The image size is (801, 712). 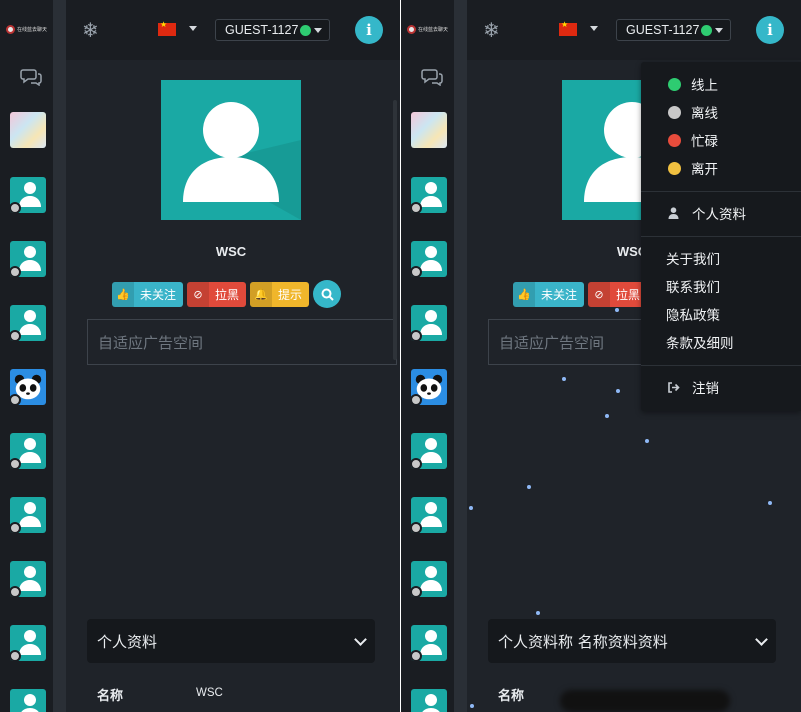 I want to click on sign-out-icon, so click(x=673, y=387).